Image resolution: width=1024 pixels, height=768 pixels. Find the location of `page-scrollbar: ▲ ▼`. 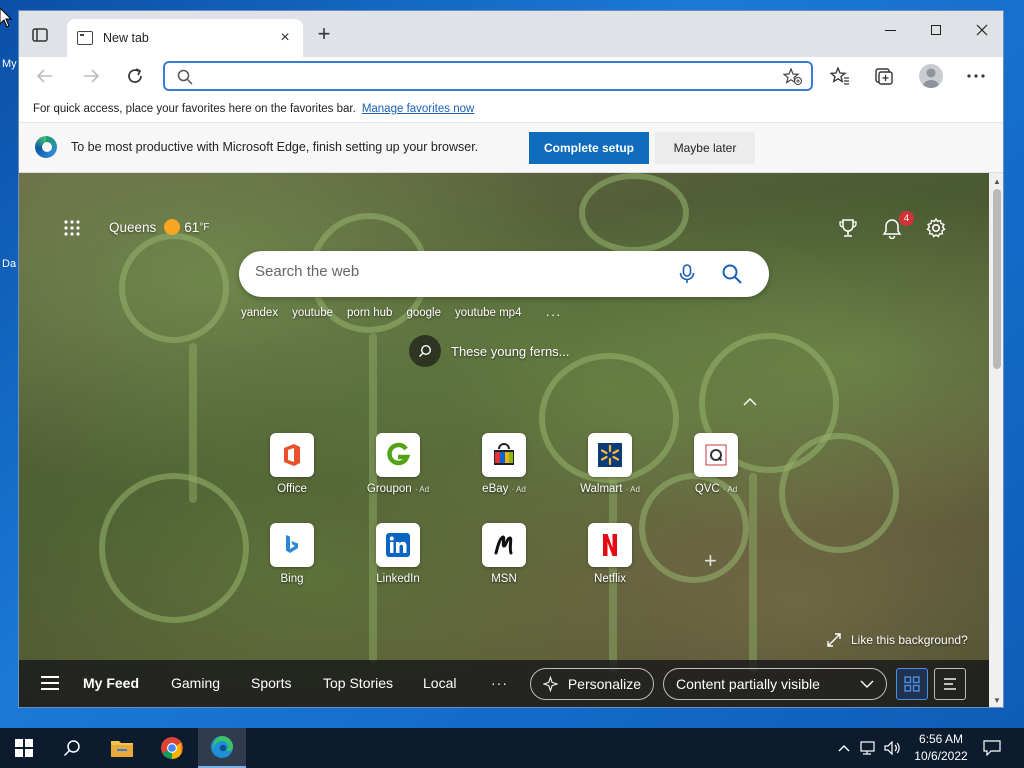

page-scrollbar: ▲ ▼ is located at coordinates (996, 440).